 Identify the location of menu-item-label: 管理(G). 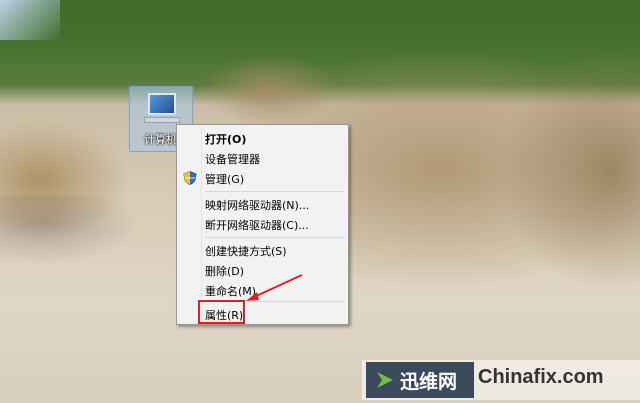
(225, 179).